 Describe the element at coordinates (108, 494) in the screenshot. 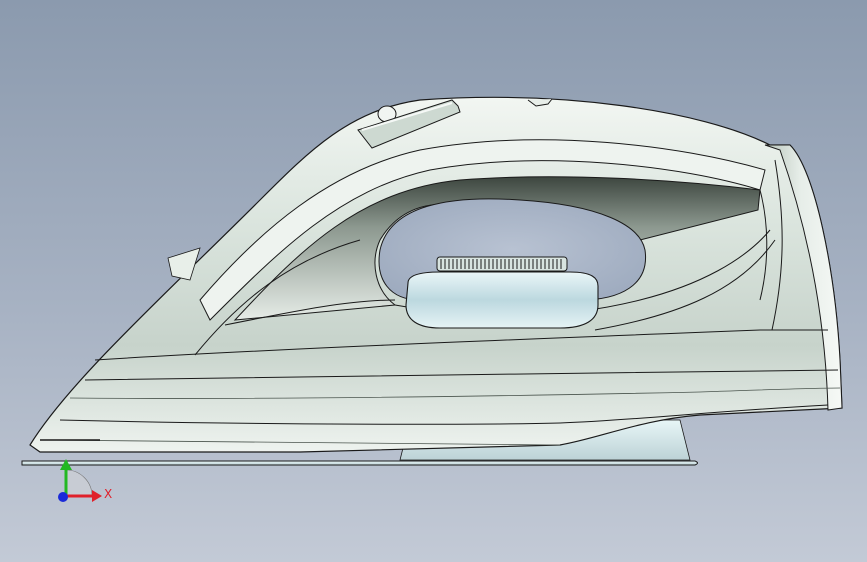

I see `x-axis-label: X` at that location.